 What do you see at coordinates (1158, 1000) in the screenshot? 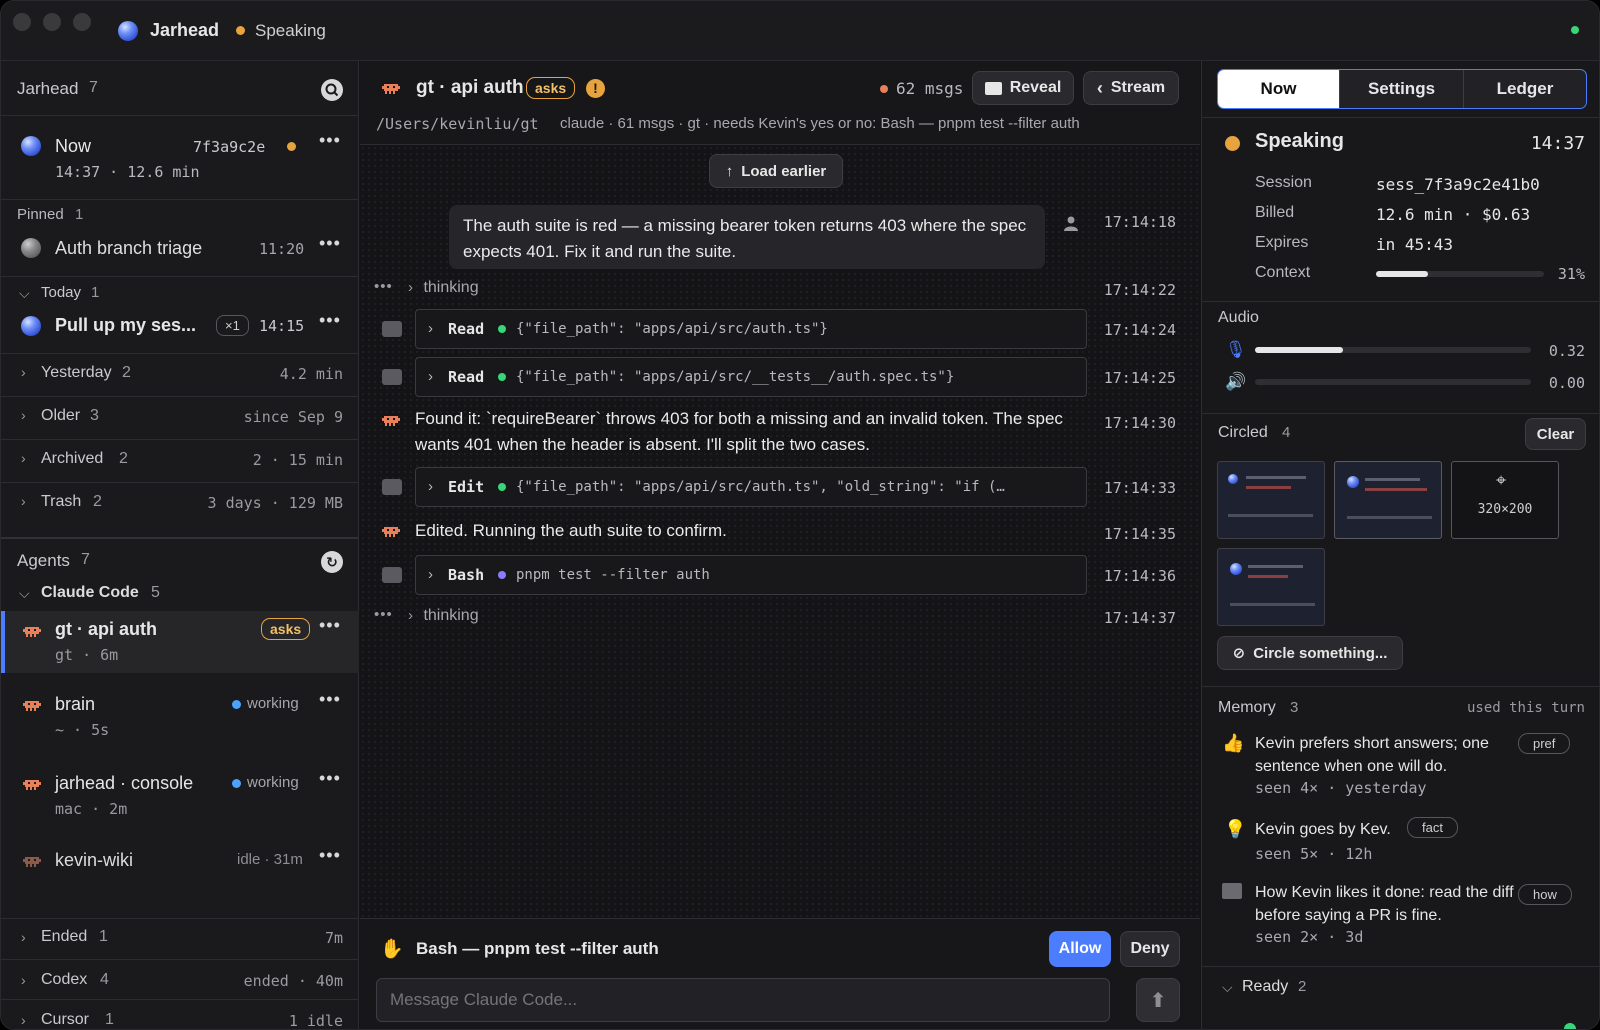
I see `send-button: ⬆` at bounding box center [1158, 1000].